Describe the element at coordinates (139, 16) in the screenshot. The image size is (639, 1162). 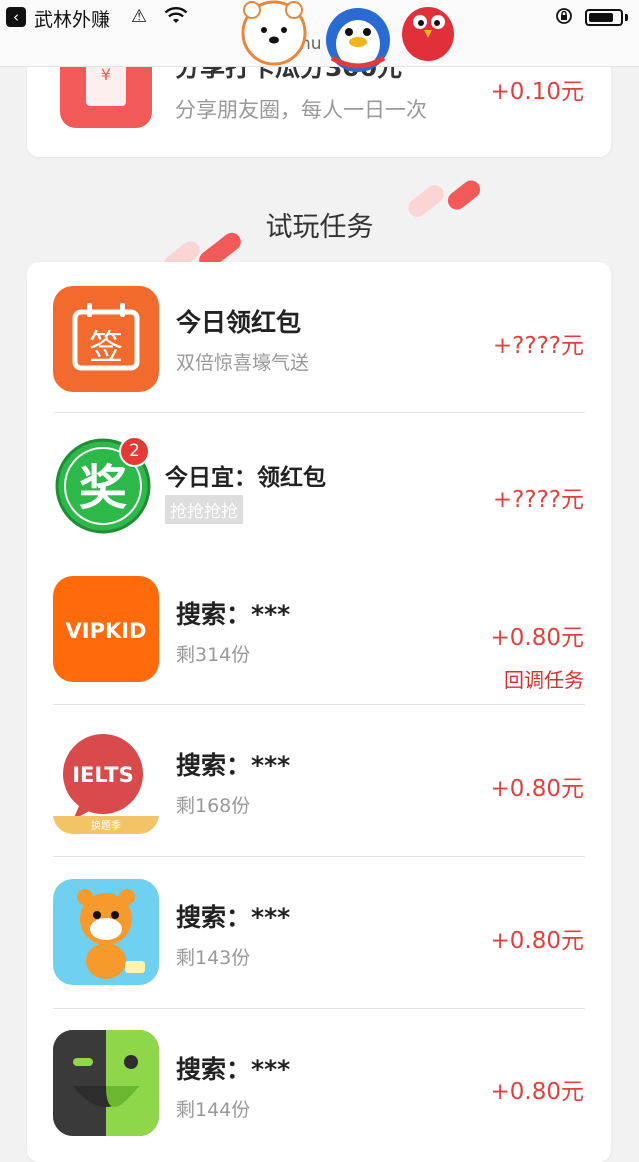
I see `warning-icon: ⚠` at that location.